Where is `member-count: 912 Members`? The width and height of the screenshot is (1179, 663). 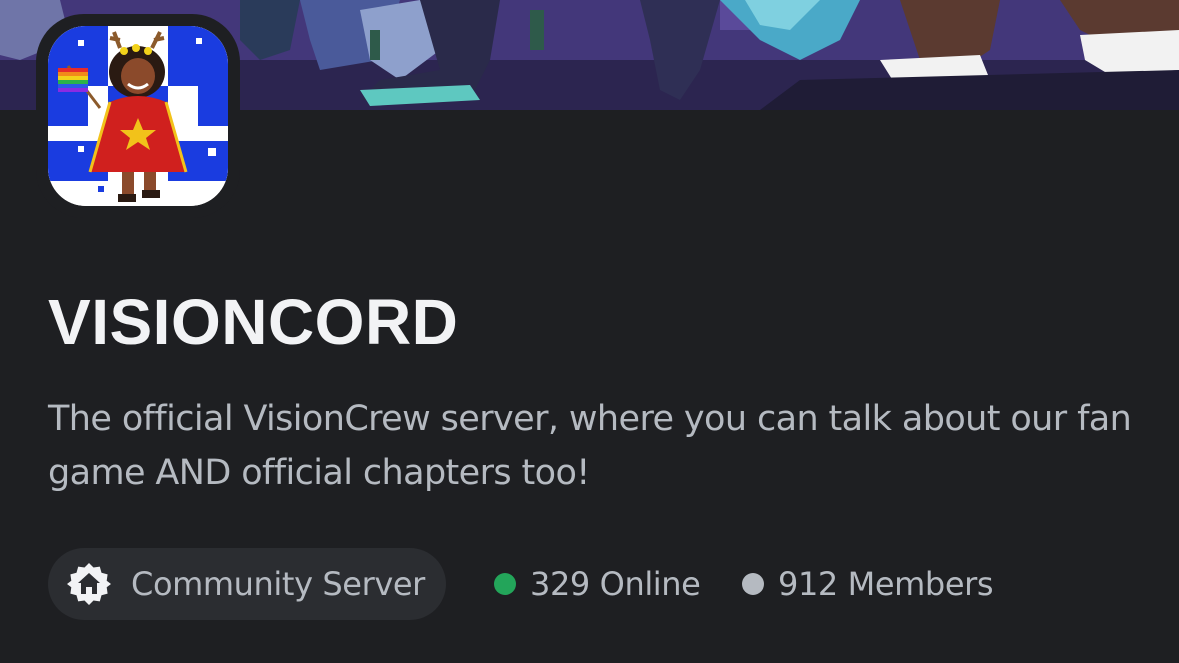 member-count: 912 Members is located at coordinates (868, 584).